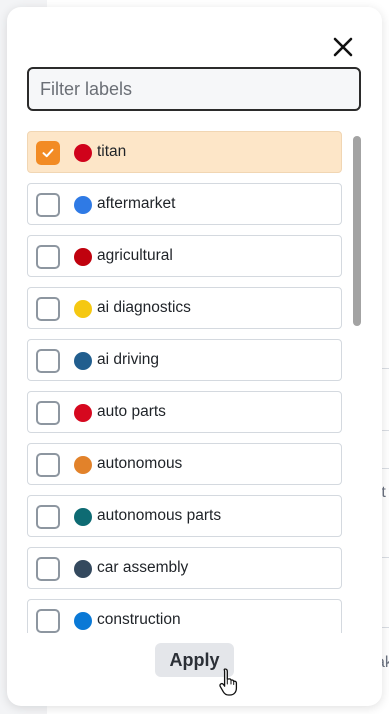 The image size is (389, 714). I want to click on label-item: ai driving, so click(184, 360).